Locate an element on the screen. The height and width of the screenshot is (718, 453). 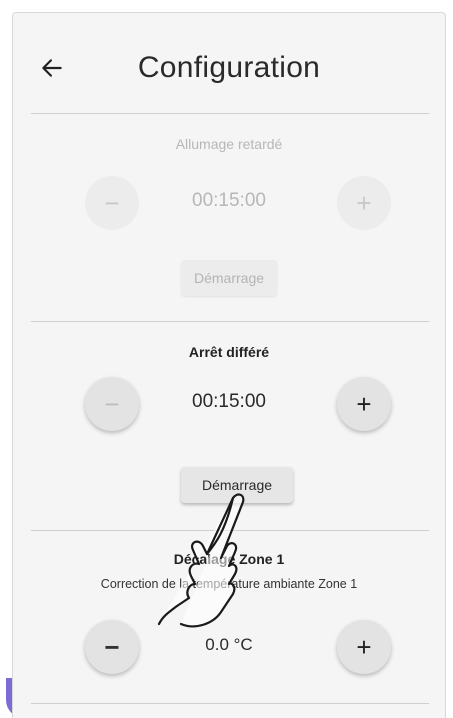
zone1-offset-title: Décalage Zone 1 is located at coordinates (229, 559).